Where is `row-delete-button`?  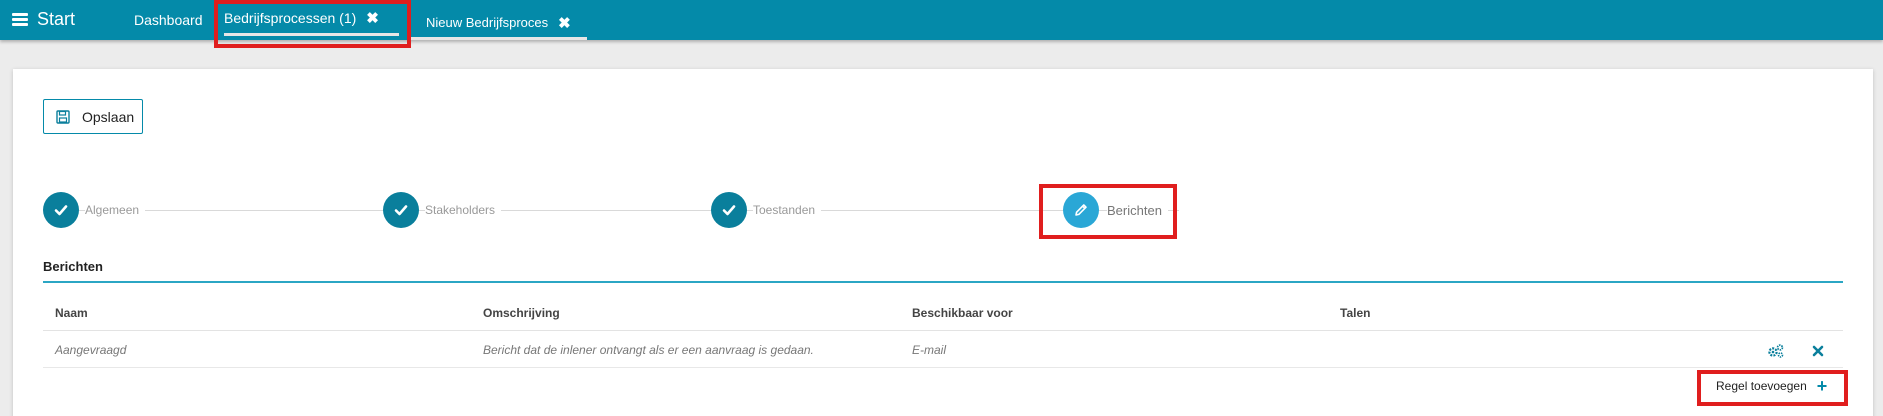
row-delete-button is located at coordinates (1818, 351).